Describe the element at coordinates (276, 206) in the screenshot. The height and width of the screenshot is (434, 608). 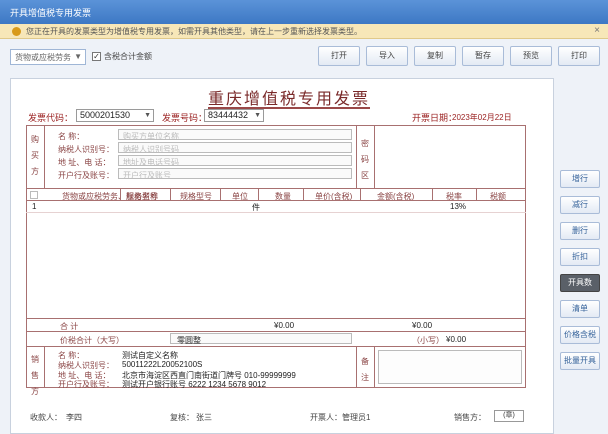
I see `table-row: 1 件 13%` at that location.